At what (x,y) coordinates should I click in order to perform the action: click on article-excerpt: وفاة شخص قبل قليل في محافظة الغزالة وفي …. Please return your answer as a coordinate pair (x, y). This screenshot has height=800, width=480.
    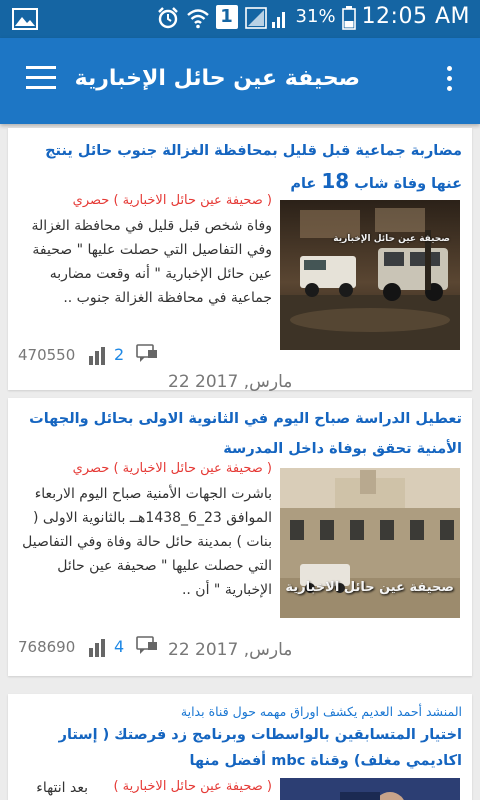
    Looking at the image, I should click on (152, 262).